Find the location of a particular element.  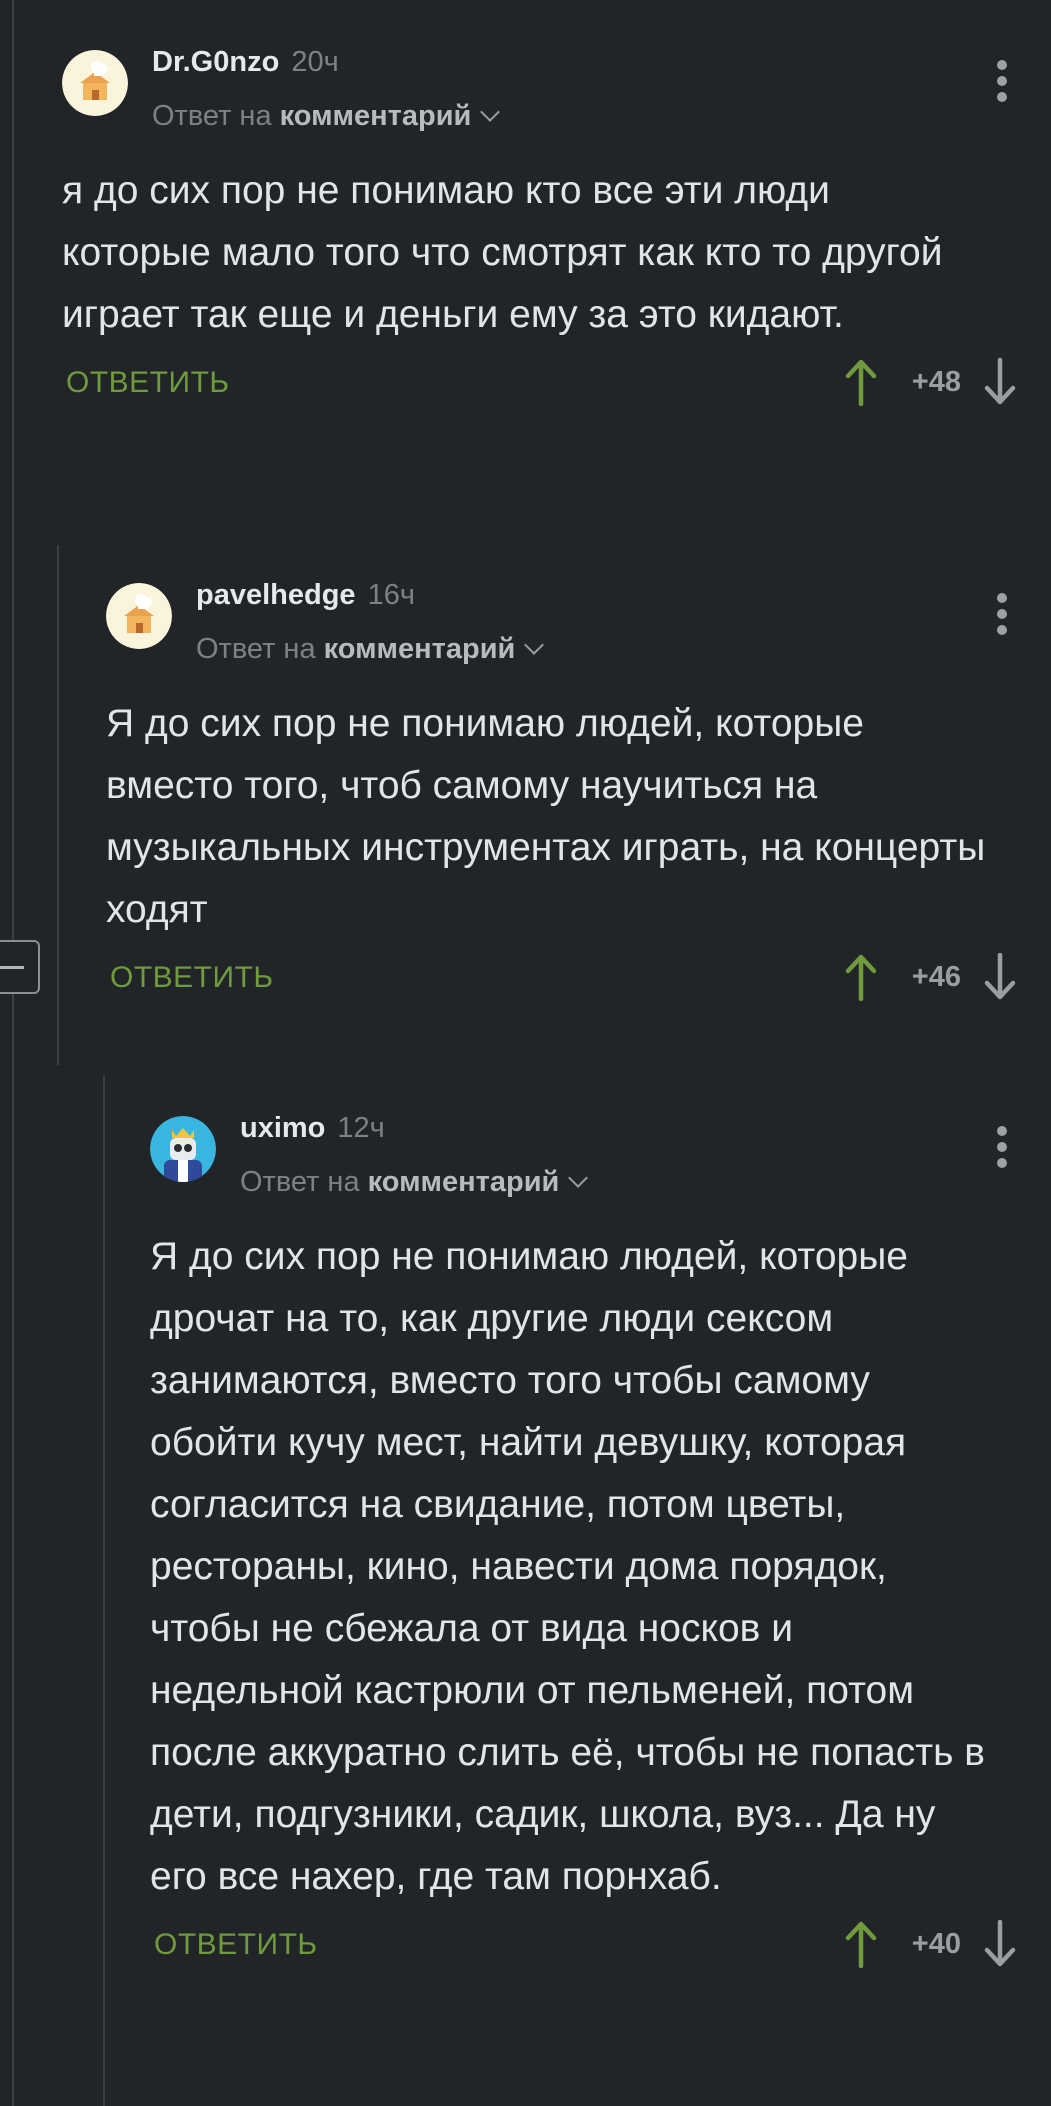

vote-controls: +40 is located at coordinates (930, 1944).